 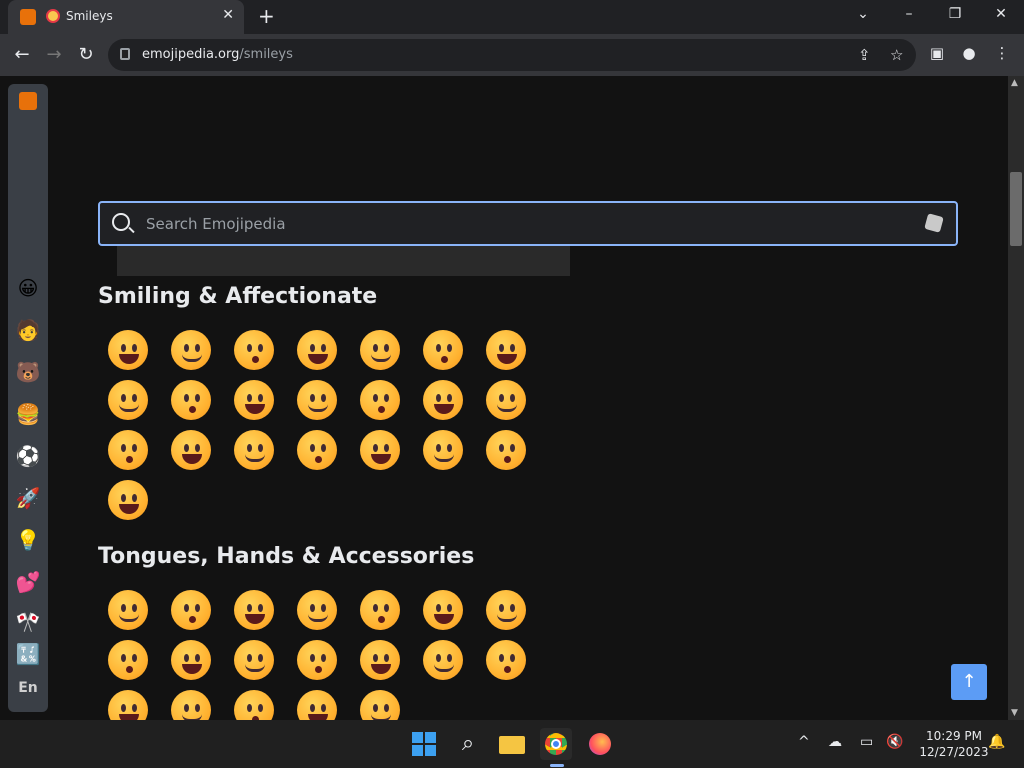 I want to click on random-dice-icon, so click(x=934, y=223).